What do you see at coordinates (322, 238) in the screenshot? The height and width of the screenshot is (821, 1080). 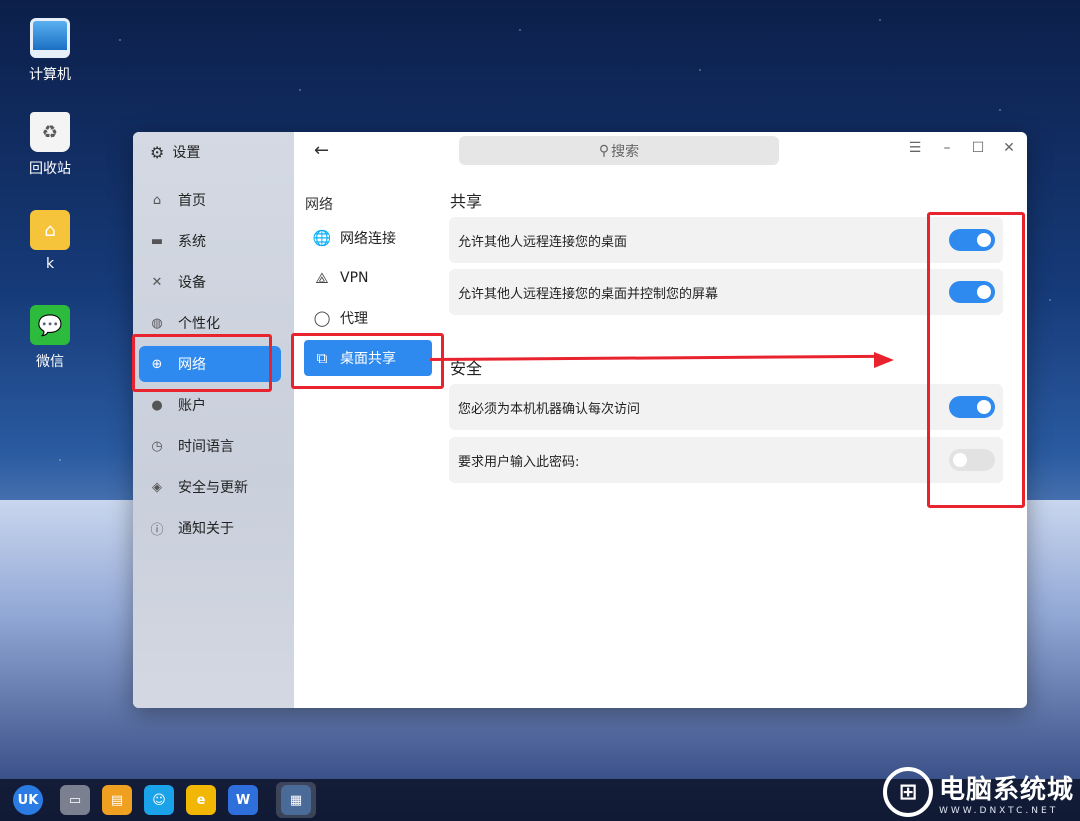 I see `network-globe-icon: 🌐` at bounding box center [322, 238].